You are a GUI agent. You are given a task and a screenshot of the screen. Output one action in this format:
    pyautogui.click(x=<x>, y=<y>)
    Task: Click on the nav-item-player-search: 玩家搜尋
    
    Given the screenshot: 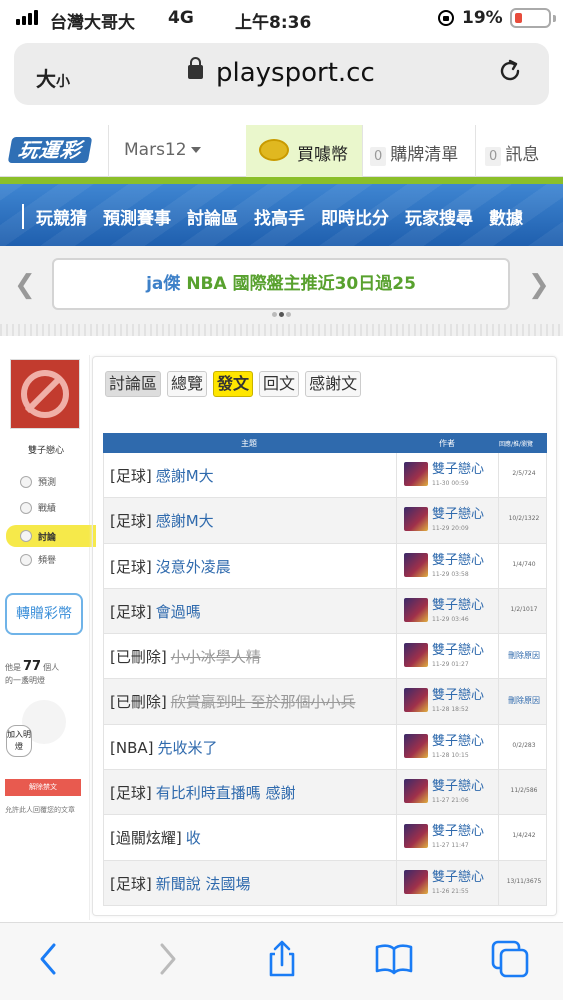 What is the action you would take?
    pyautogui.click(x=439, y=216)
    